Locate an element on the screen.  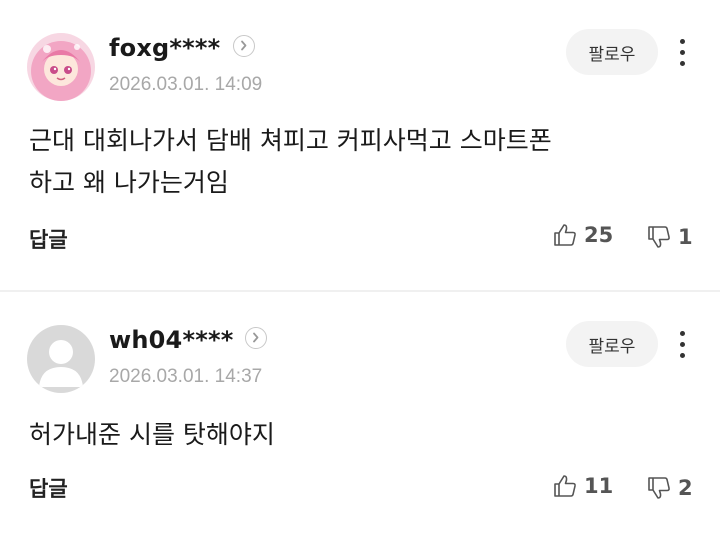
like-count: 11 is located at coordinates (599, 486).